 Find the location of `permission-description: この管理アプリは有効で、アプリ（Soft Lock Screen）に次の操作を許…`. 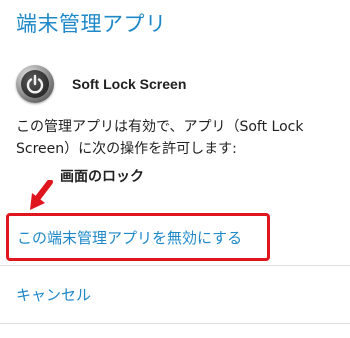

permission-description: この管理アプリは有効で、アプリ（Soft Lock Screen）に次の操作を許… is located at coordinates (160, 138).